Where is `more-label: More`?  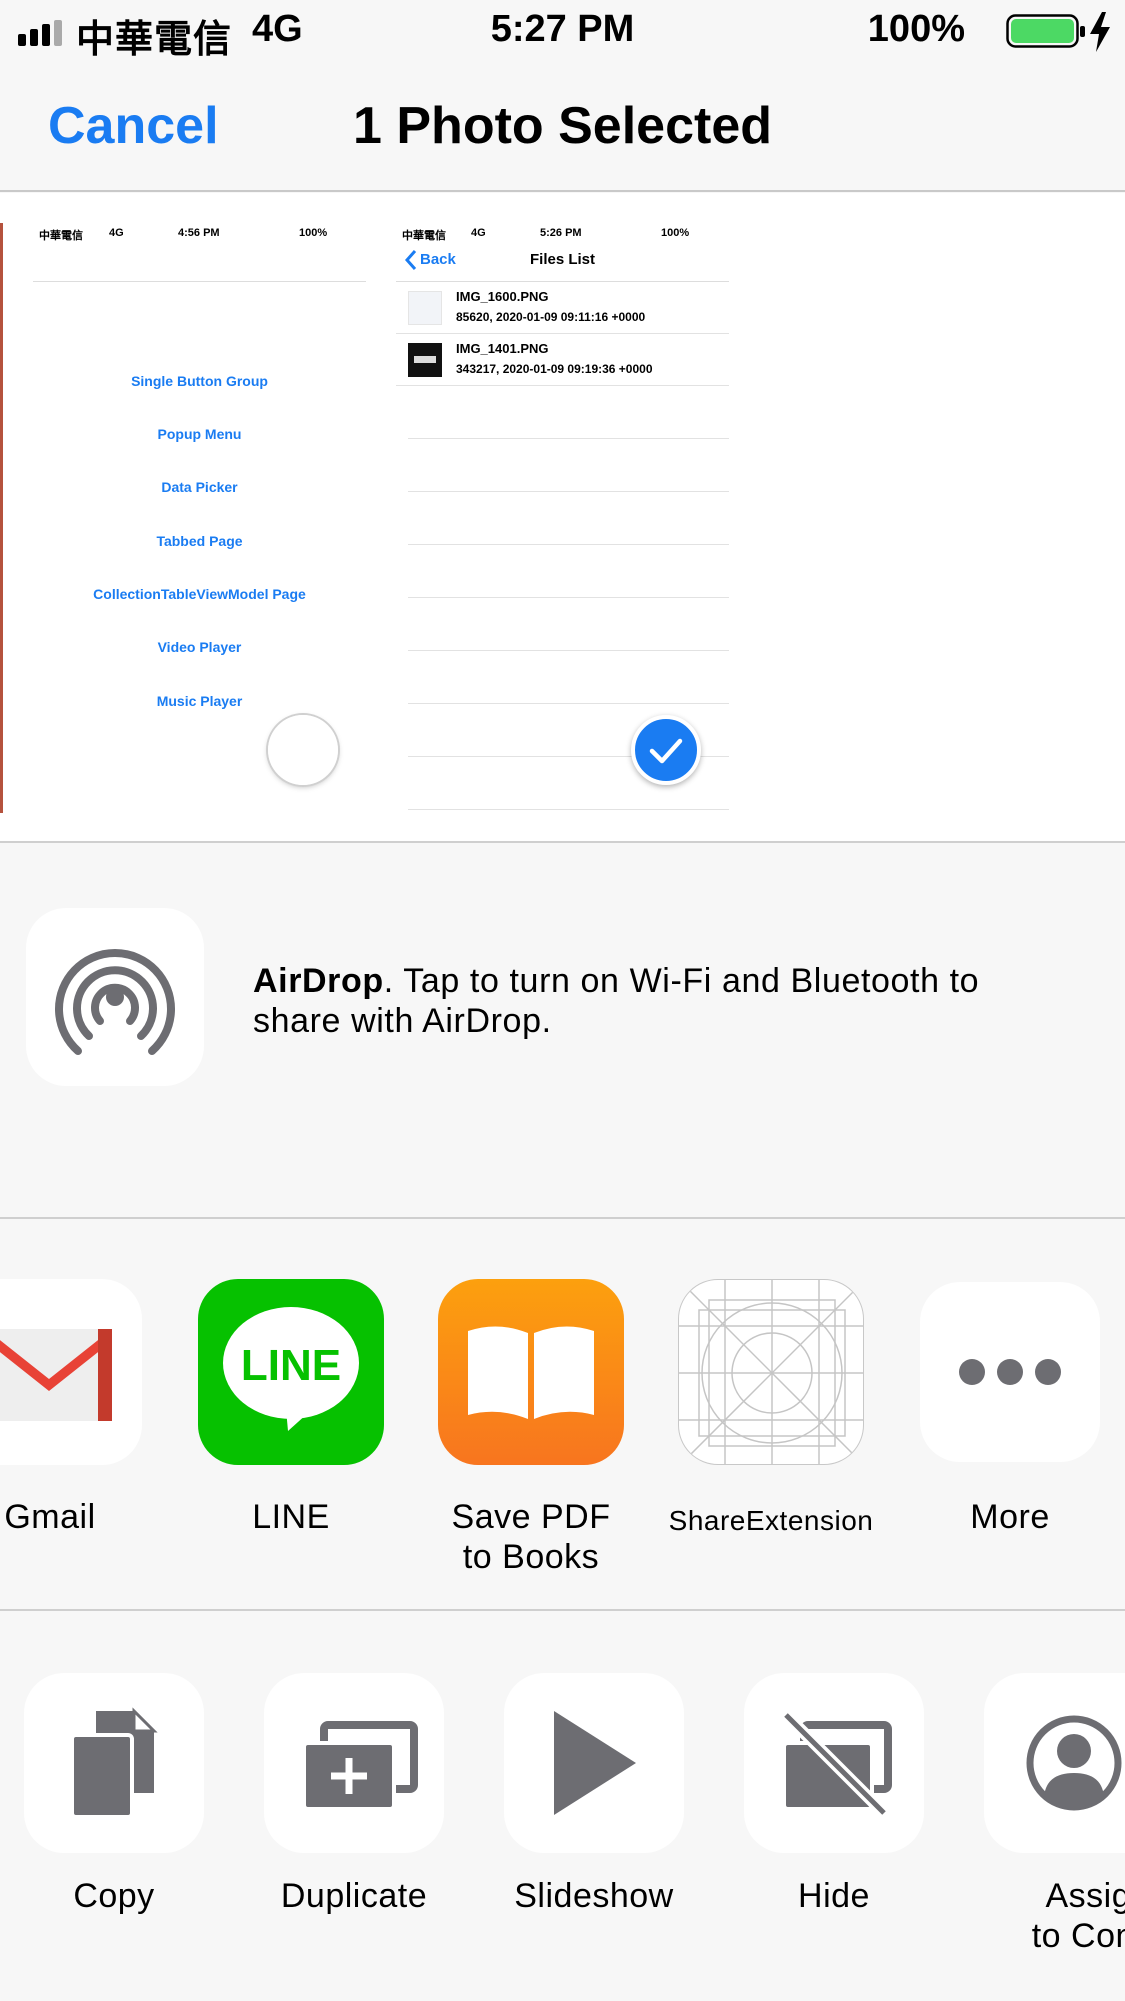
more-label: More is located at coordinates (1010, 1517).